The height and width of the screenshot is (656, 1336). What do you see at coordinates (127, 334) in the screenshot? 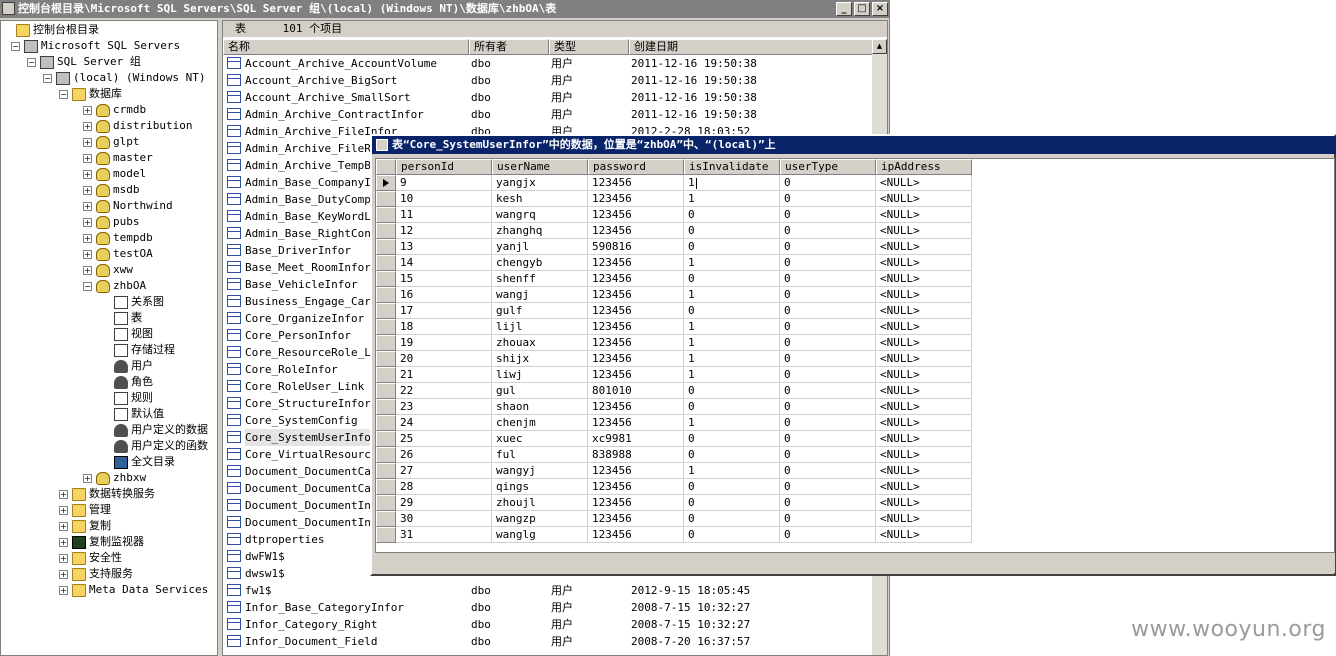
I see `tree-item: 视图` at bounding box center [127, 334].